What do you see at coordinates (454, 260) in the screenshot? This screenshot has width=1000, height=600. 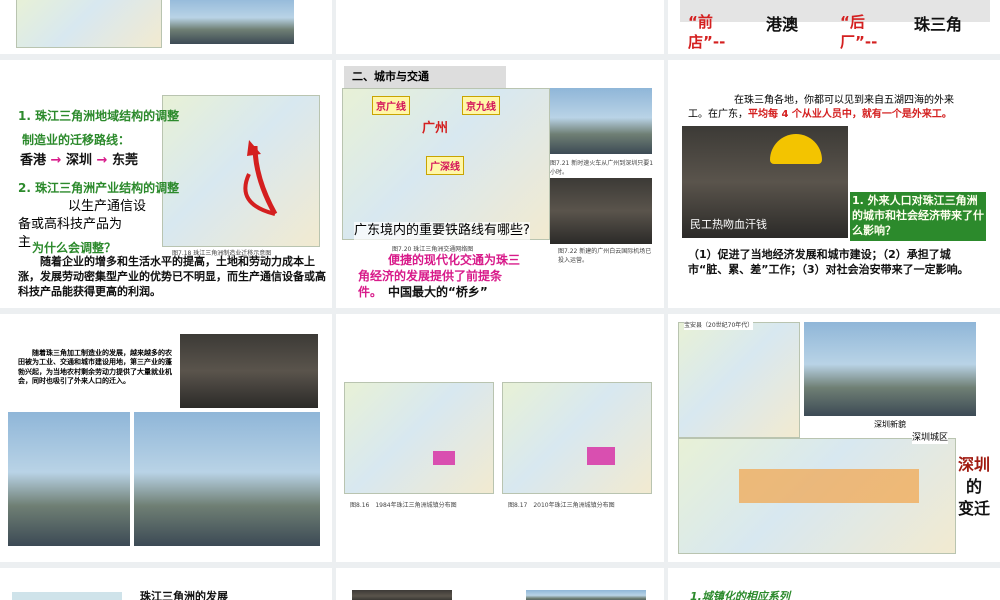 I see `conclusion-a: 便捷的现代化交通为珠三` at bounding box center [454, 260].